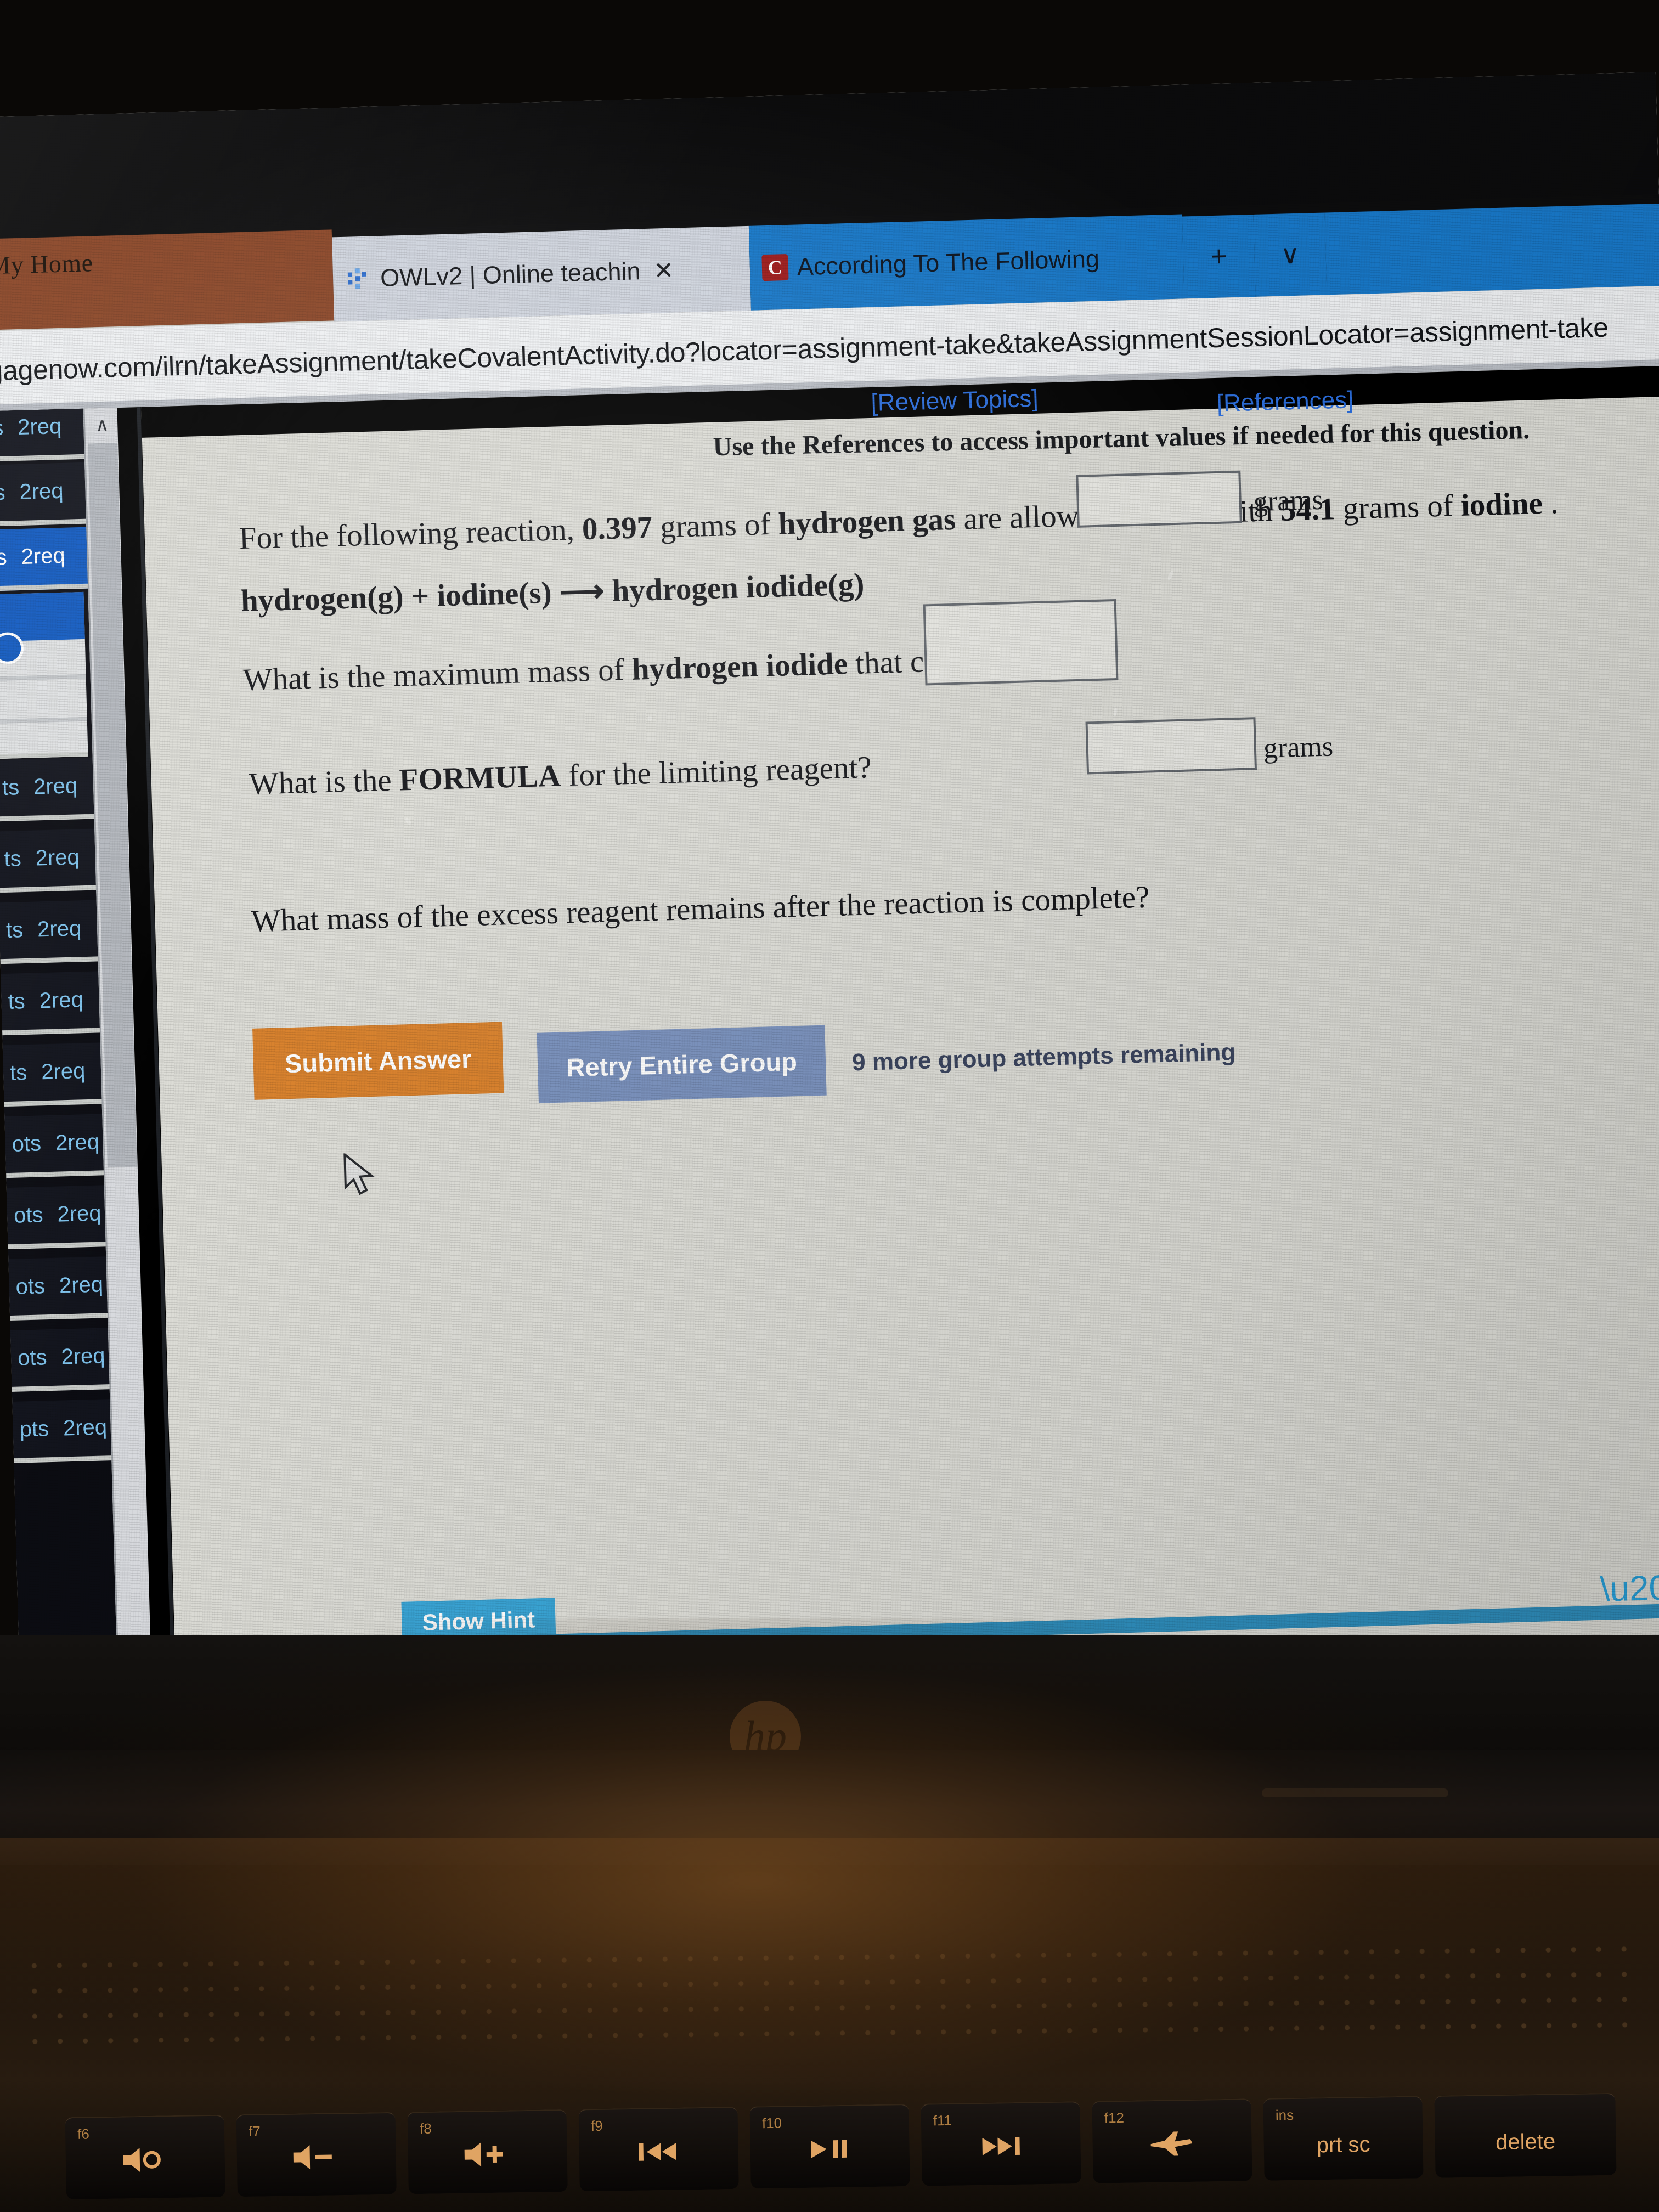 Image resolution: width=1659 pixels, height=2212 pixels. I want to click on background-window: My Home, so click(167, 279).